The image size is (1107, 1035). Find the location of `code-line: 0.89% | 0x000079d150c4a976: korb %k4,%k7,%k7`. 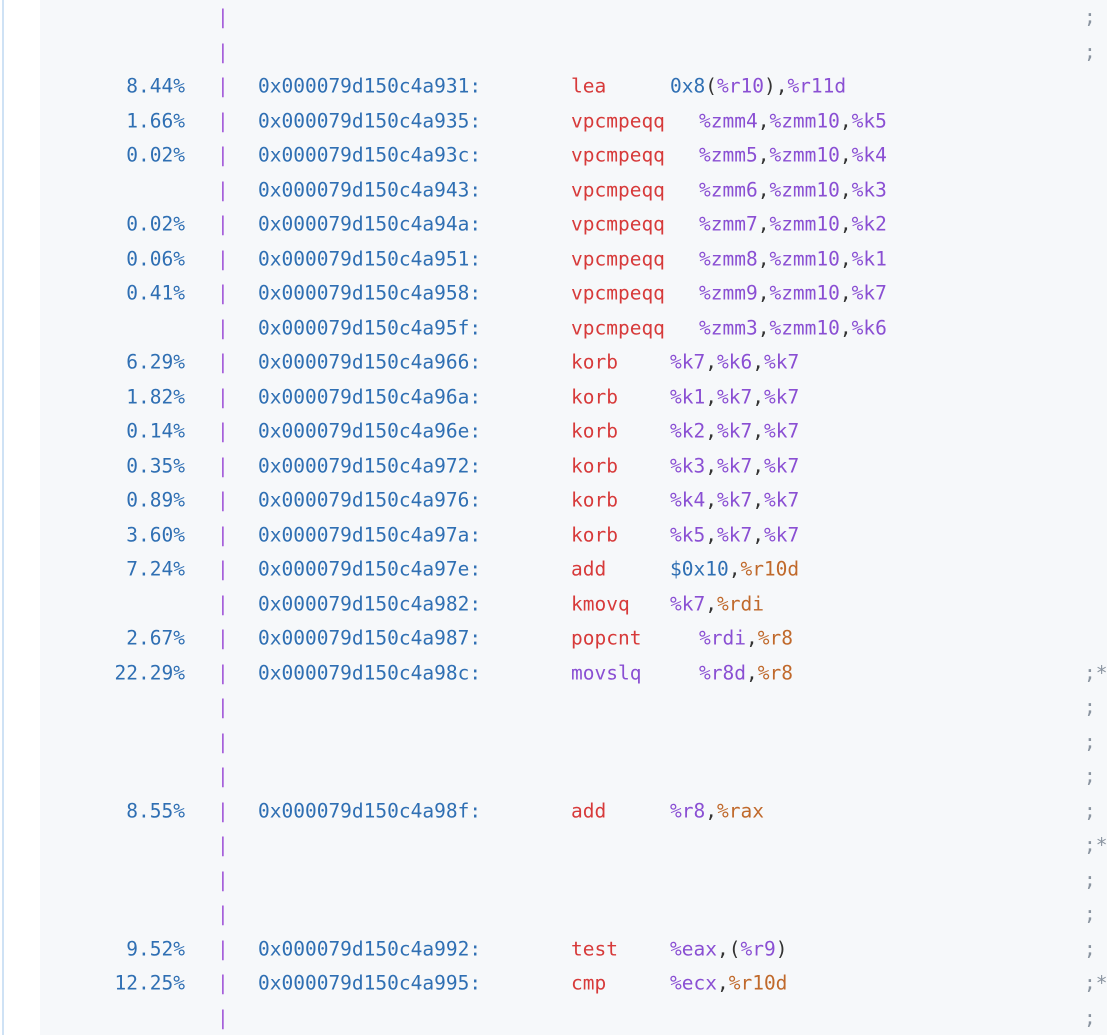

code-line: 0.89% | 0x000079d150c4a976: korb %k4,%k7,%k7 is located at coordinates (573, 500).